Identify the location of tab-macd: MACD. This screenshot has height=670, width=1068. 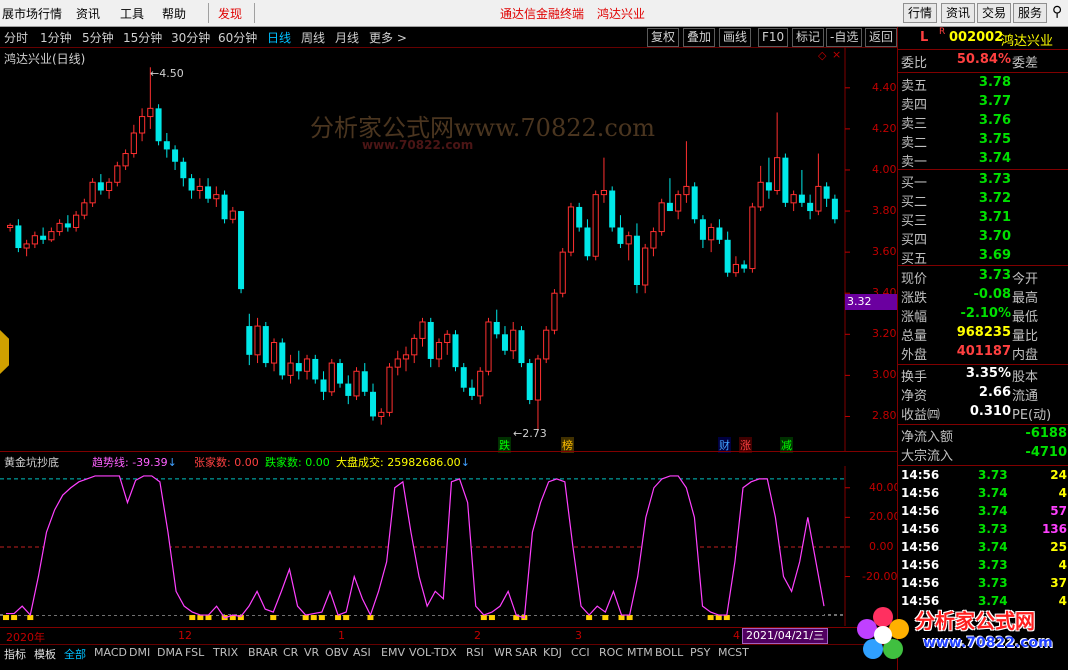
(110, 652).